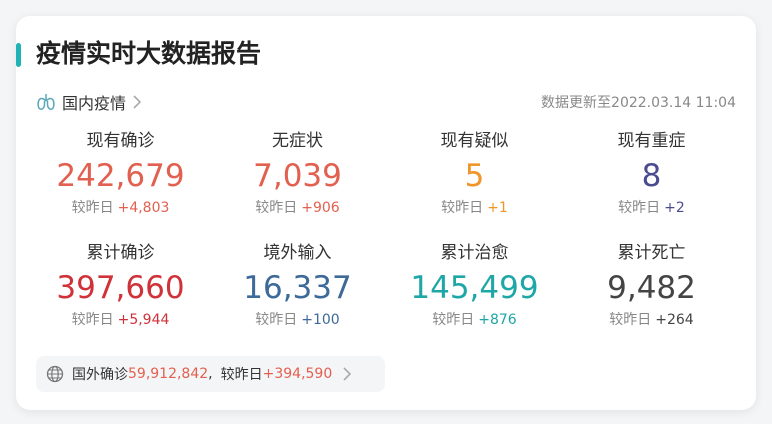 The height and width of the screenshot is (424, 772). I want to click on foreign-summary-link: 国外确诊 59,912,842 , 较昨日 +394,590, so click(210, 374).